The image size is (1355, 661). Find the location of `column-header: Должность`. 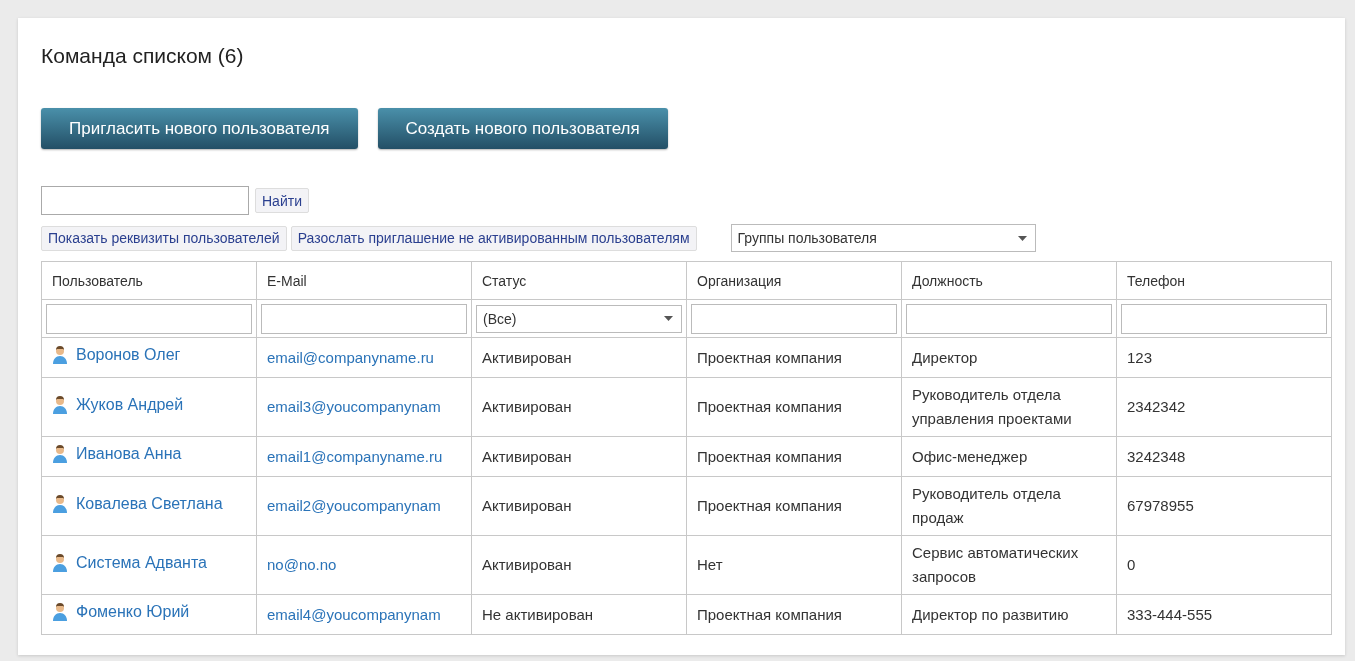

column-header: Должность is located at coordinates (1009, 280).